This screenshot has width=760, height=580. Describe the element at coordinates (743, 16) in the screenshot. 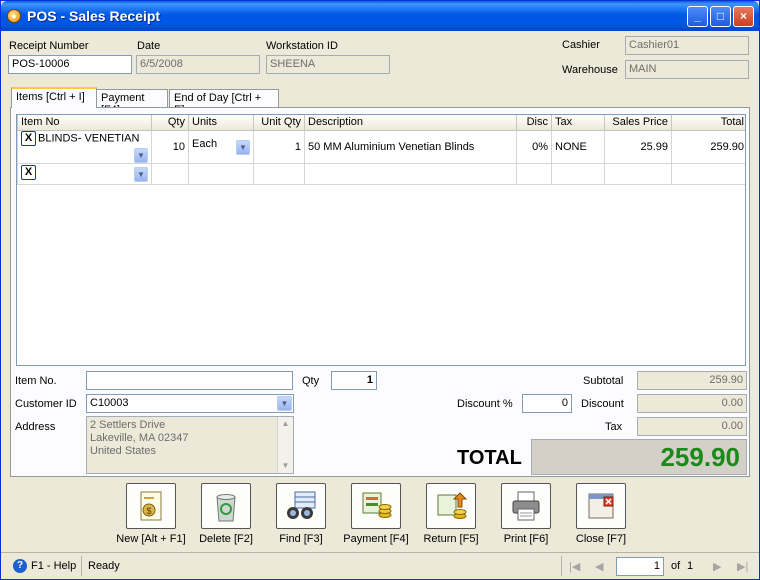

I see `close-window-button: ×` at that location.